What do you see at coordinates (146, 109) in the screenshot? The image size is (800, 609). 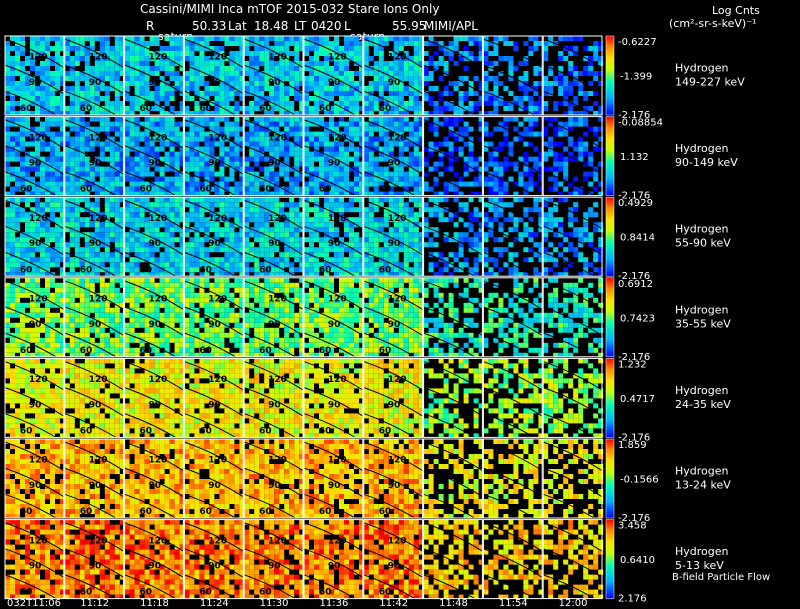 I see `contour-label: 60` at bounding box center [146, 109].